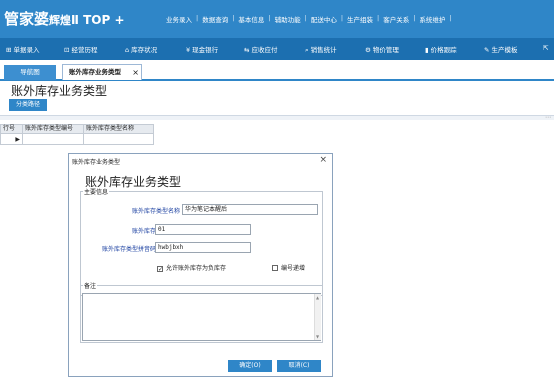 The width and height of the screenshot is (554, 377). I want to click on chart-icon: ⊡, so click(67, 50).